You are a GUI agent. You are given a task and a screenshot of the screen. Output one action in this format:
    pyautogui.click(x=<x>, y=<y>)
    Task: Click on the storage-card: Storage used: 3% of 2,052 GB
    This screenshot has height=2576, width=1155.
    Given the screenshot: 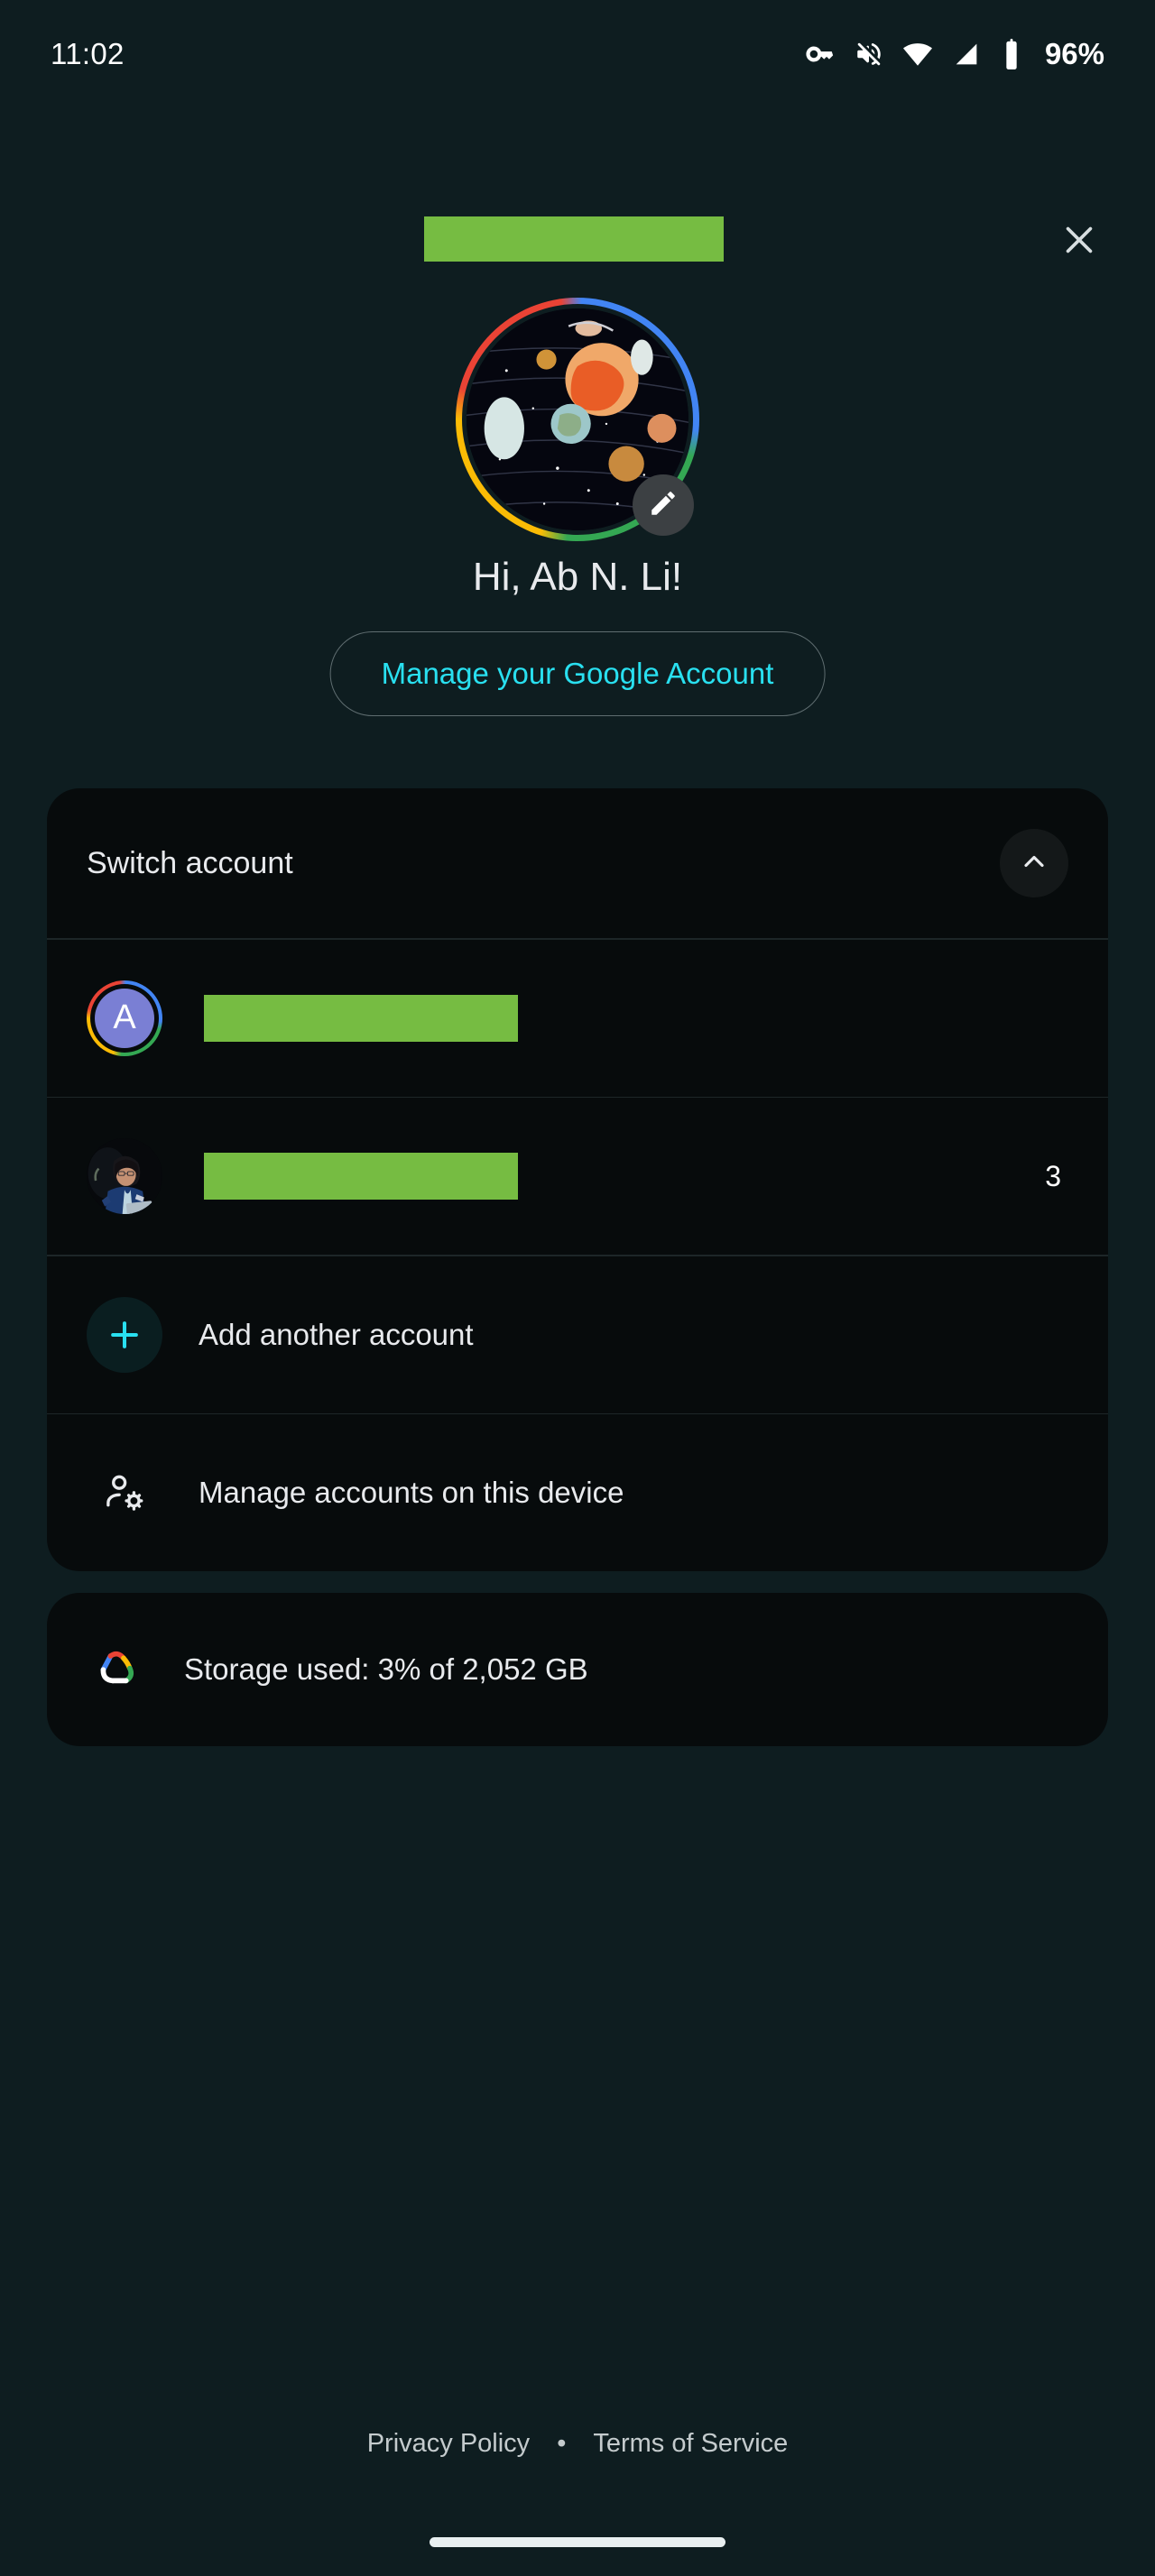 What is the action you would take?
    pyautogui.click(x=577, y=1670)
    